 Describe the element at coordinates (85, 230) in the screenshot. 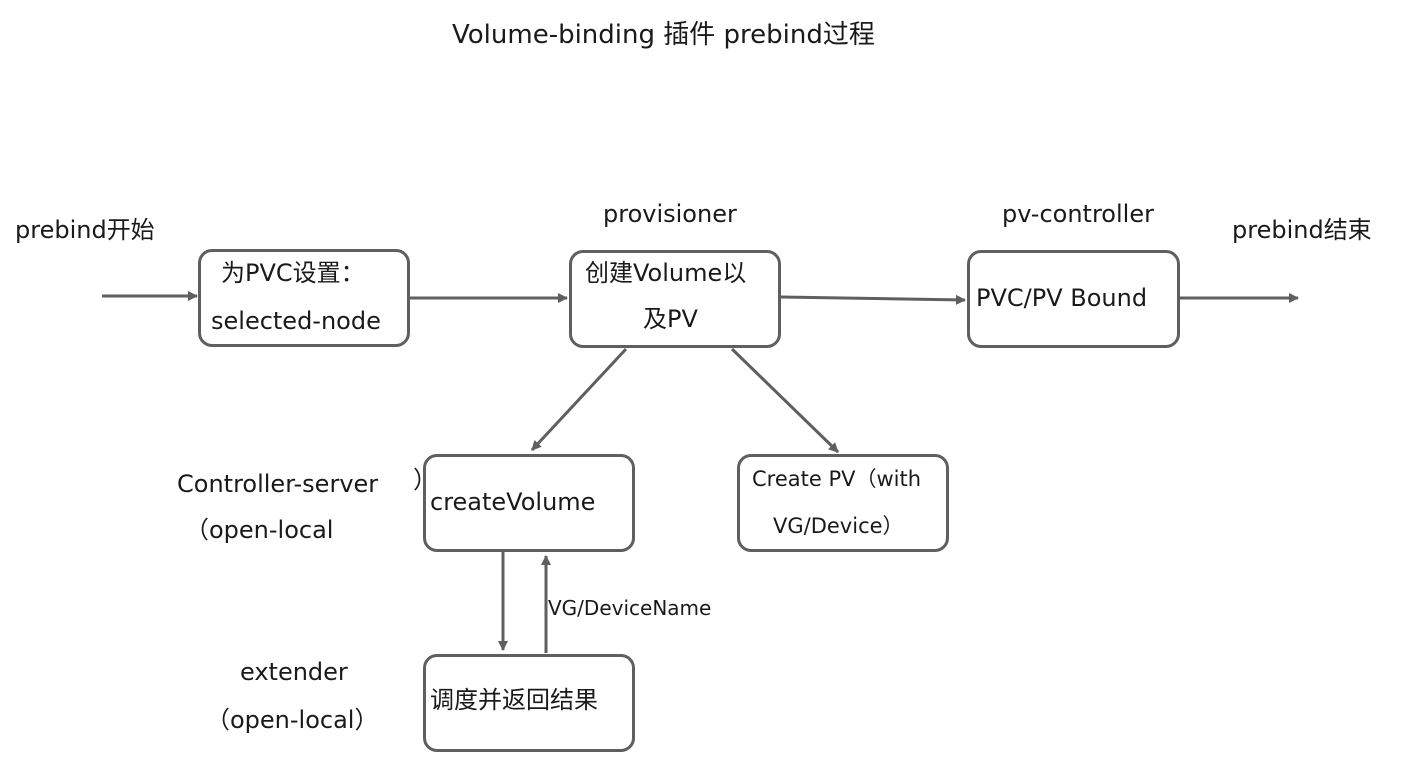

I see `start-label: prebind开始` at that location.